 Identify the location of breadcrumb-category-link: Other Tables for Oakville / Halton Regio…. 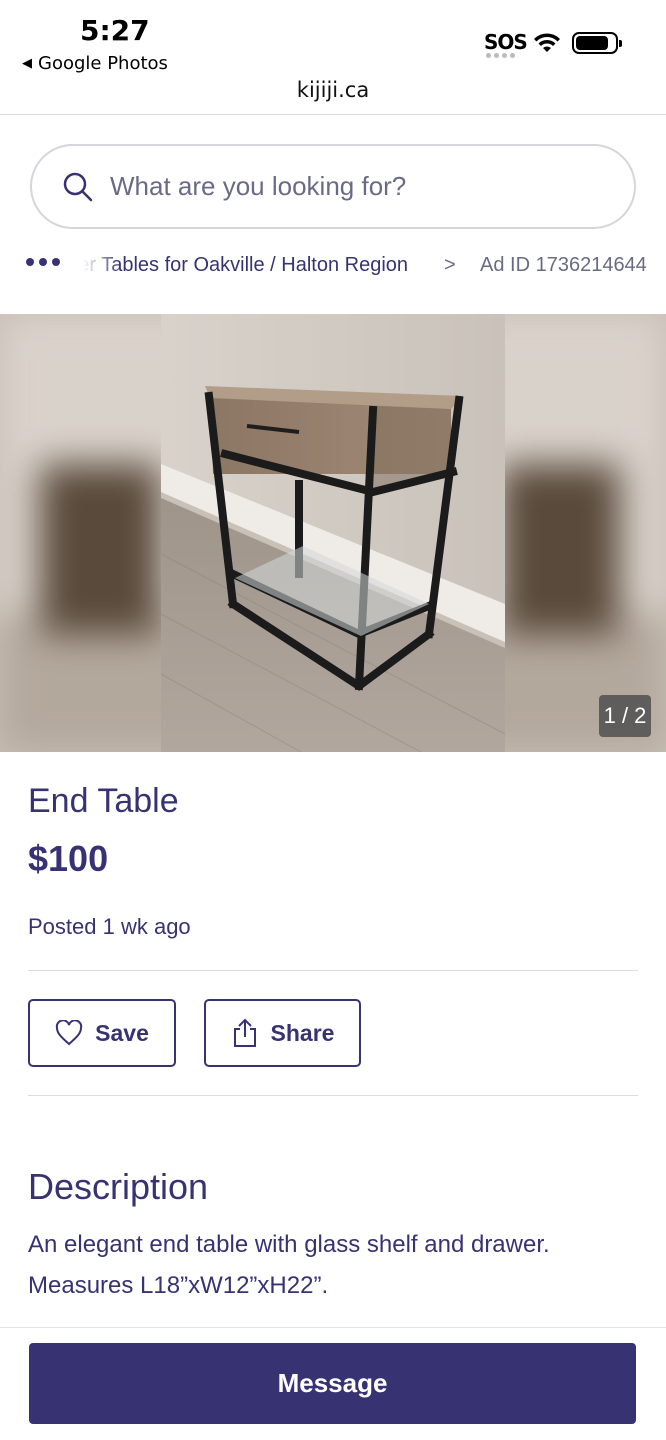
(255, 265).